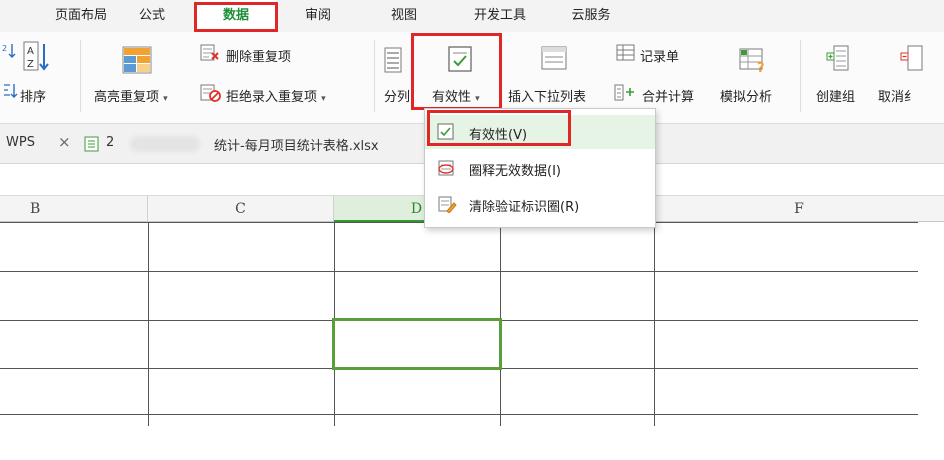 This screenshot has height=460, width=944. I want to click on menu-item-circle-invalid: 圈释无效数据(I), so click(540, 168).